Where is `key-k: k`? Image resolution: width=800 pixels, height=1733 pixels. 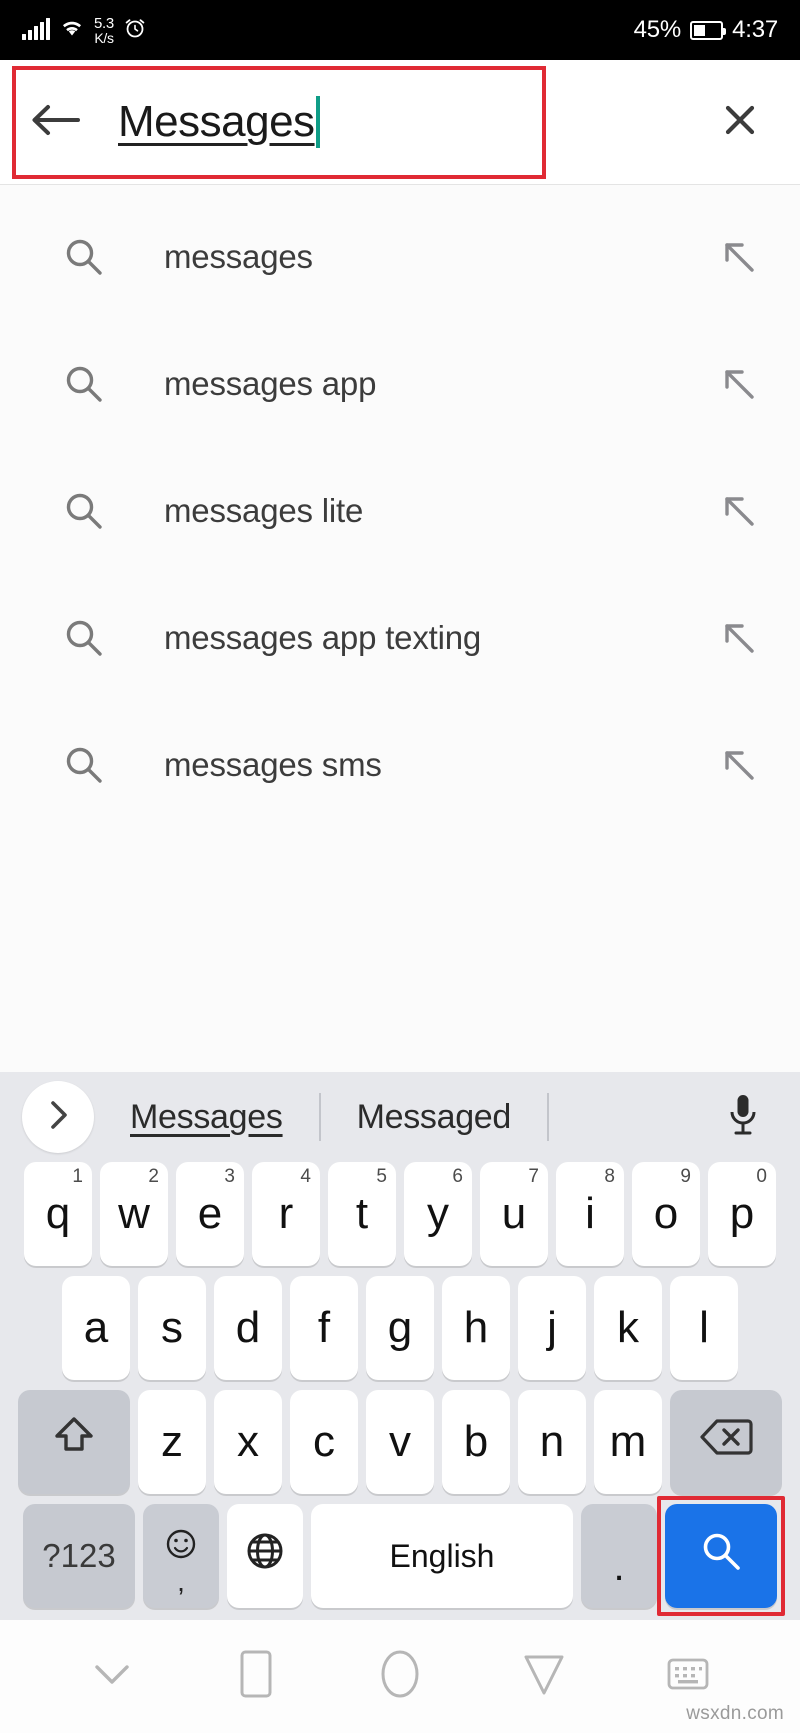
key-k: k is located at coordinates (628, 1328).